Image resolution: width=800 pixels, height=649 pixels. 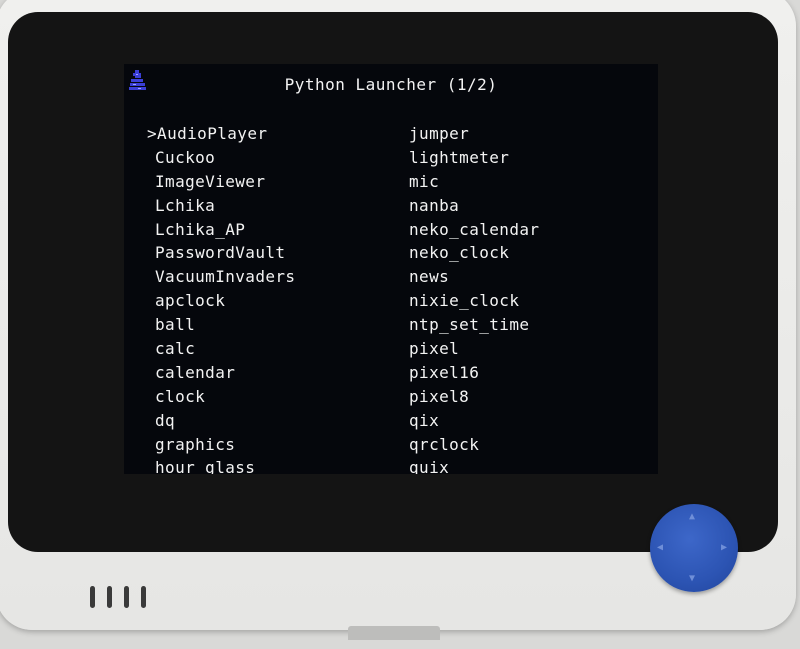 What do you see at coordinates (474, 349) in the screenshot?
I see `app-list-item: pixel` at bounding box center [474, 349].